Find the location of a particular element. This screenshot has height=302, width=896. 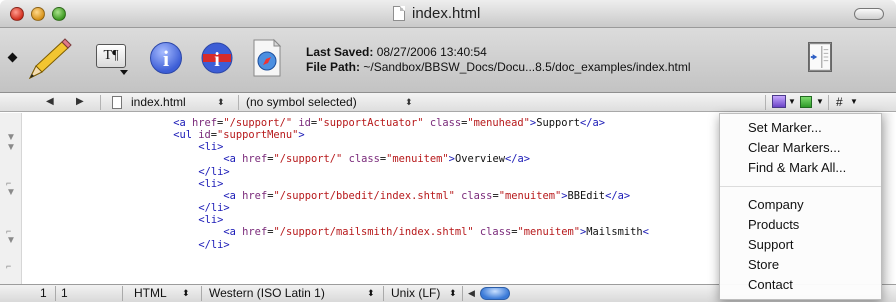

language-popup: HTML is located at coordinates (150, 293).